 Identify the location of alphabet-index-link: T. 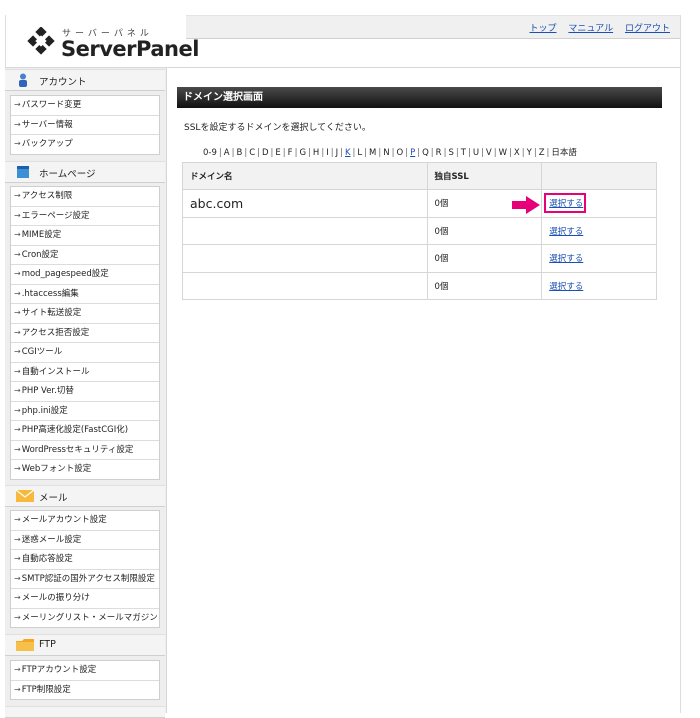
(463, 153).